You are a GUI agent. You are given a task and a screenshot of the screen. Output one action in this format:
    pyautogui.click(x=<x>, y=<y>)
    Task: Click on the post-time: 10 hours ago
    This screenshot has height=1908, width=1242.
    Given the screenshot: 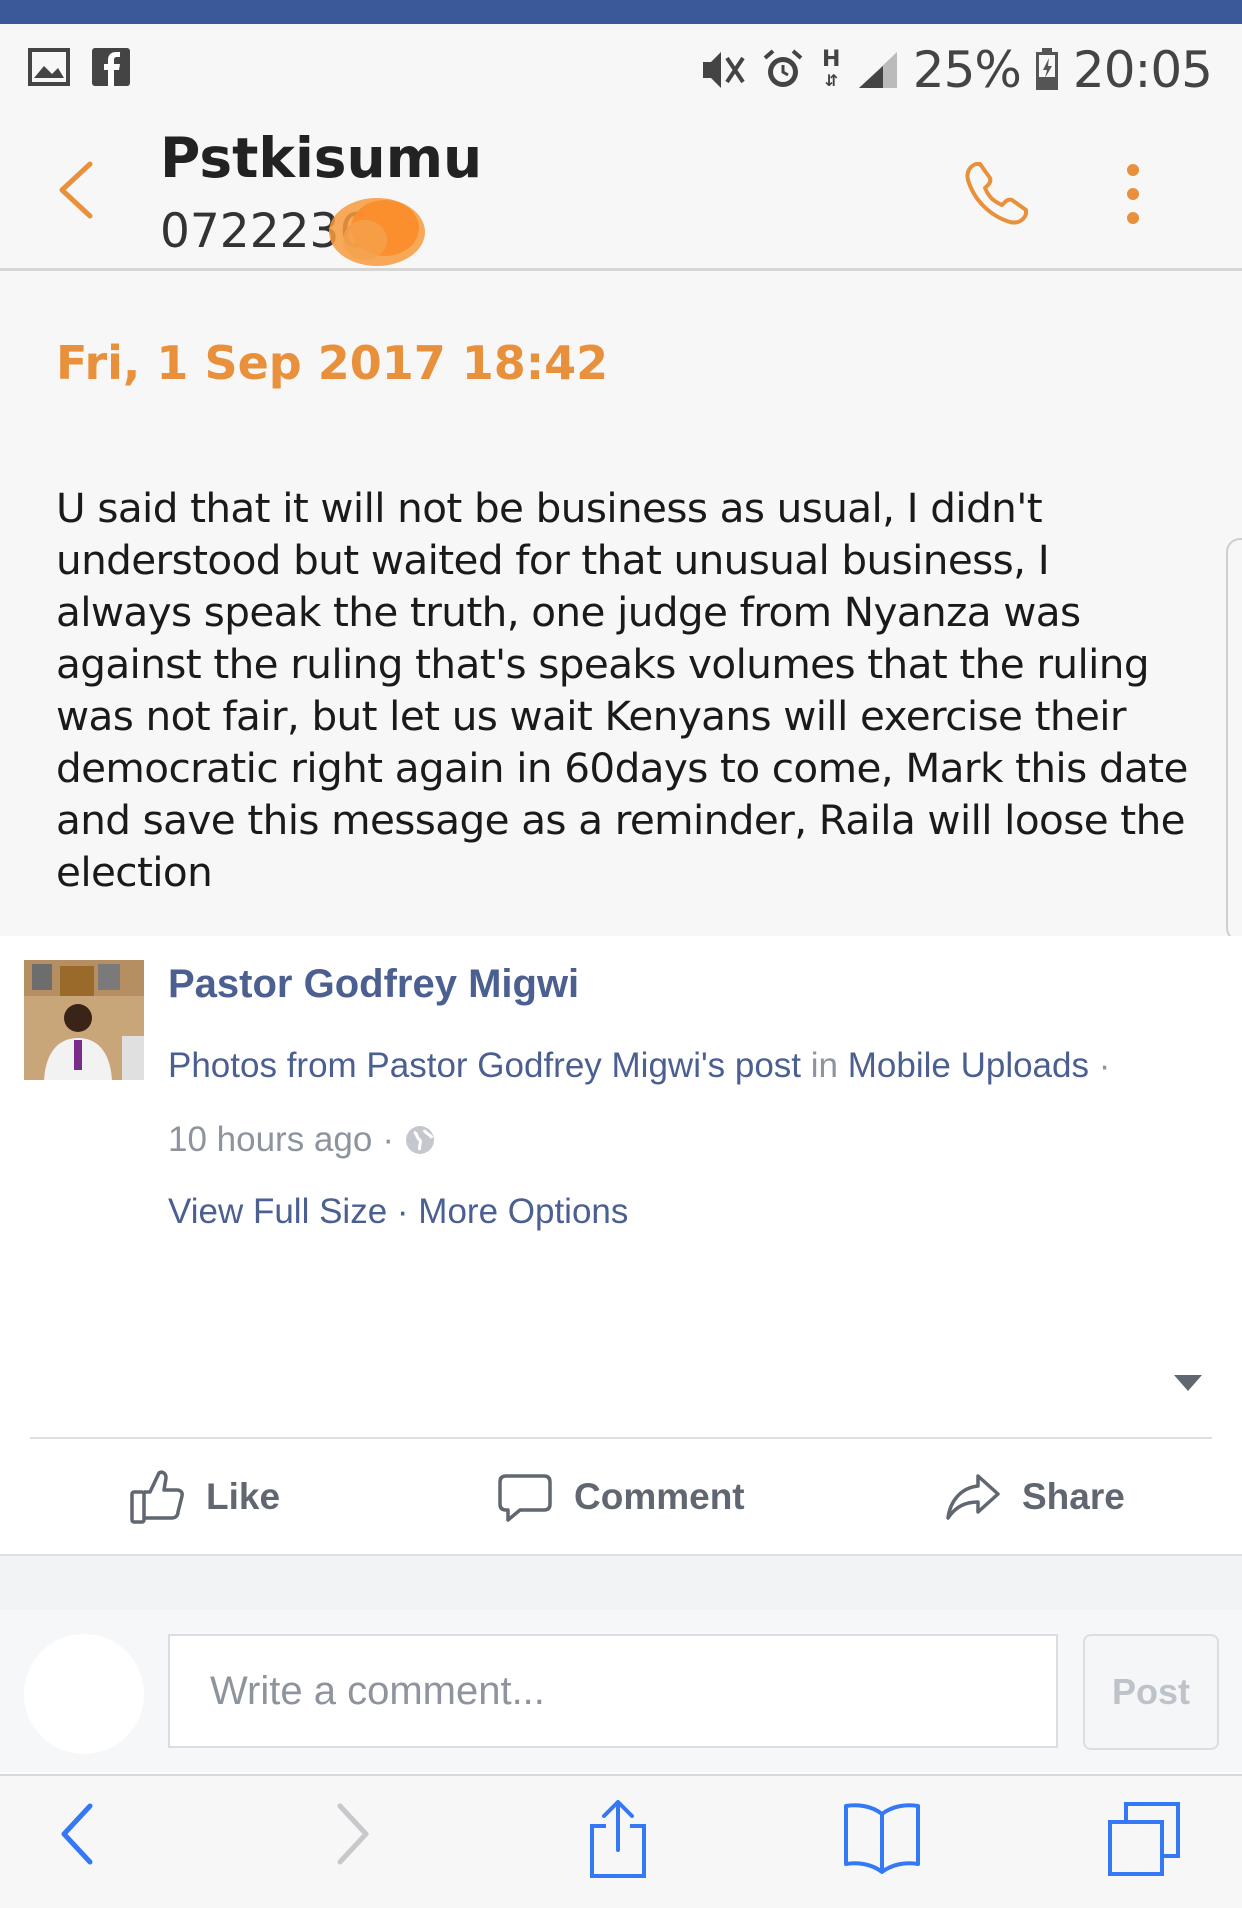 What is the action you would take?
    pyautogui.click(x=270, y=1140)
    